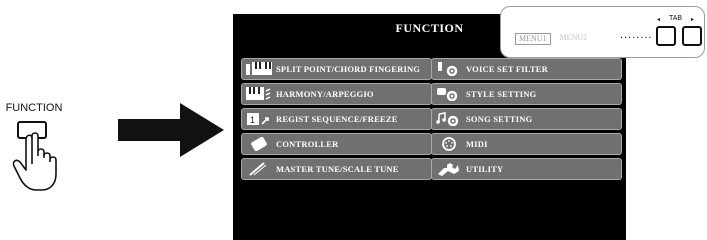  Describe the element at coordinates (171, 130) in the screenshot. I see `right-arrow-icon` at that location.